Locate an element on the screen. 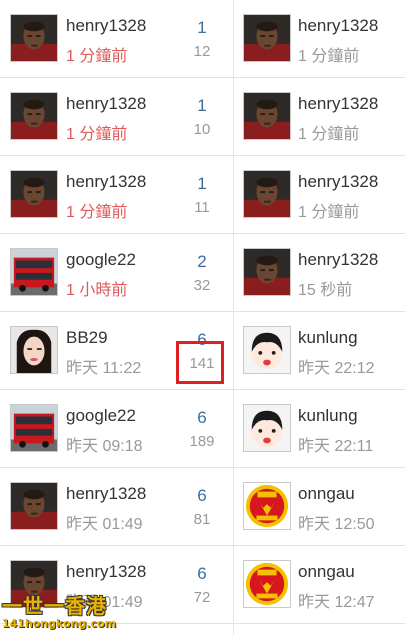 The image size is (405, 635). watermark-url: 141hongkong.com is located at coordinates (59, 623).